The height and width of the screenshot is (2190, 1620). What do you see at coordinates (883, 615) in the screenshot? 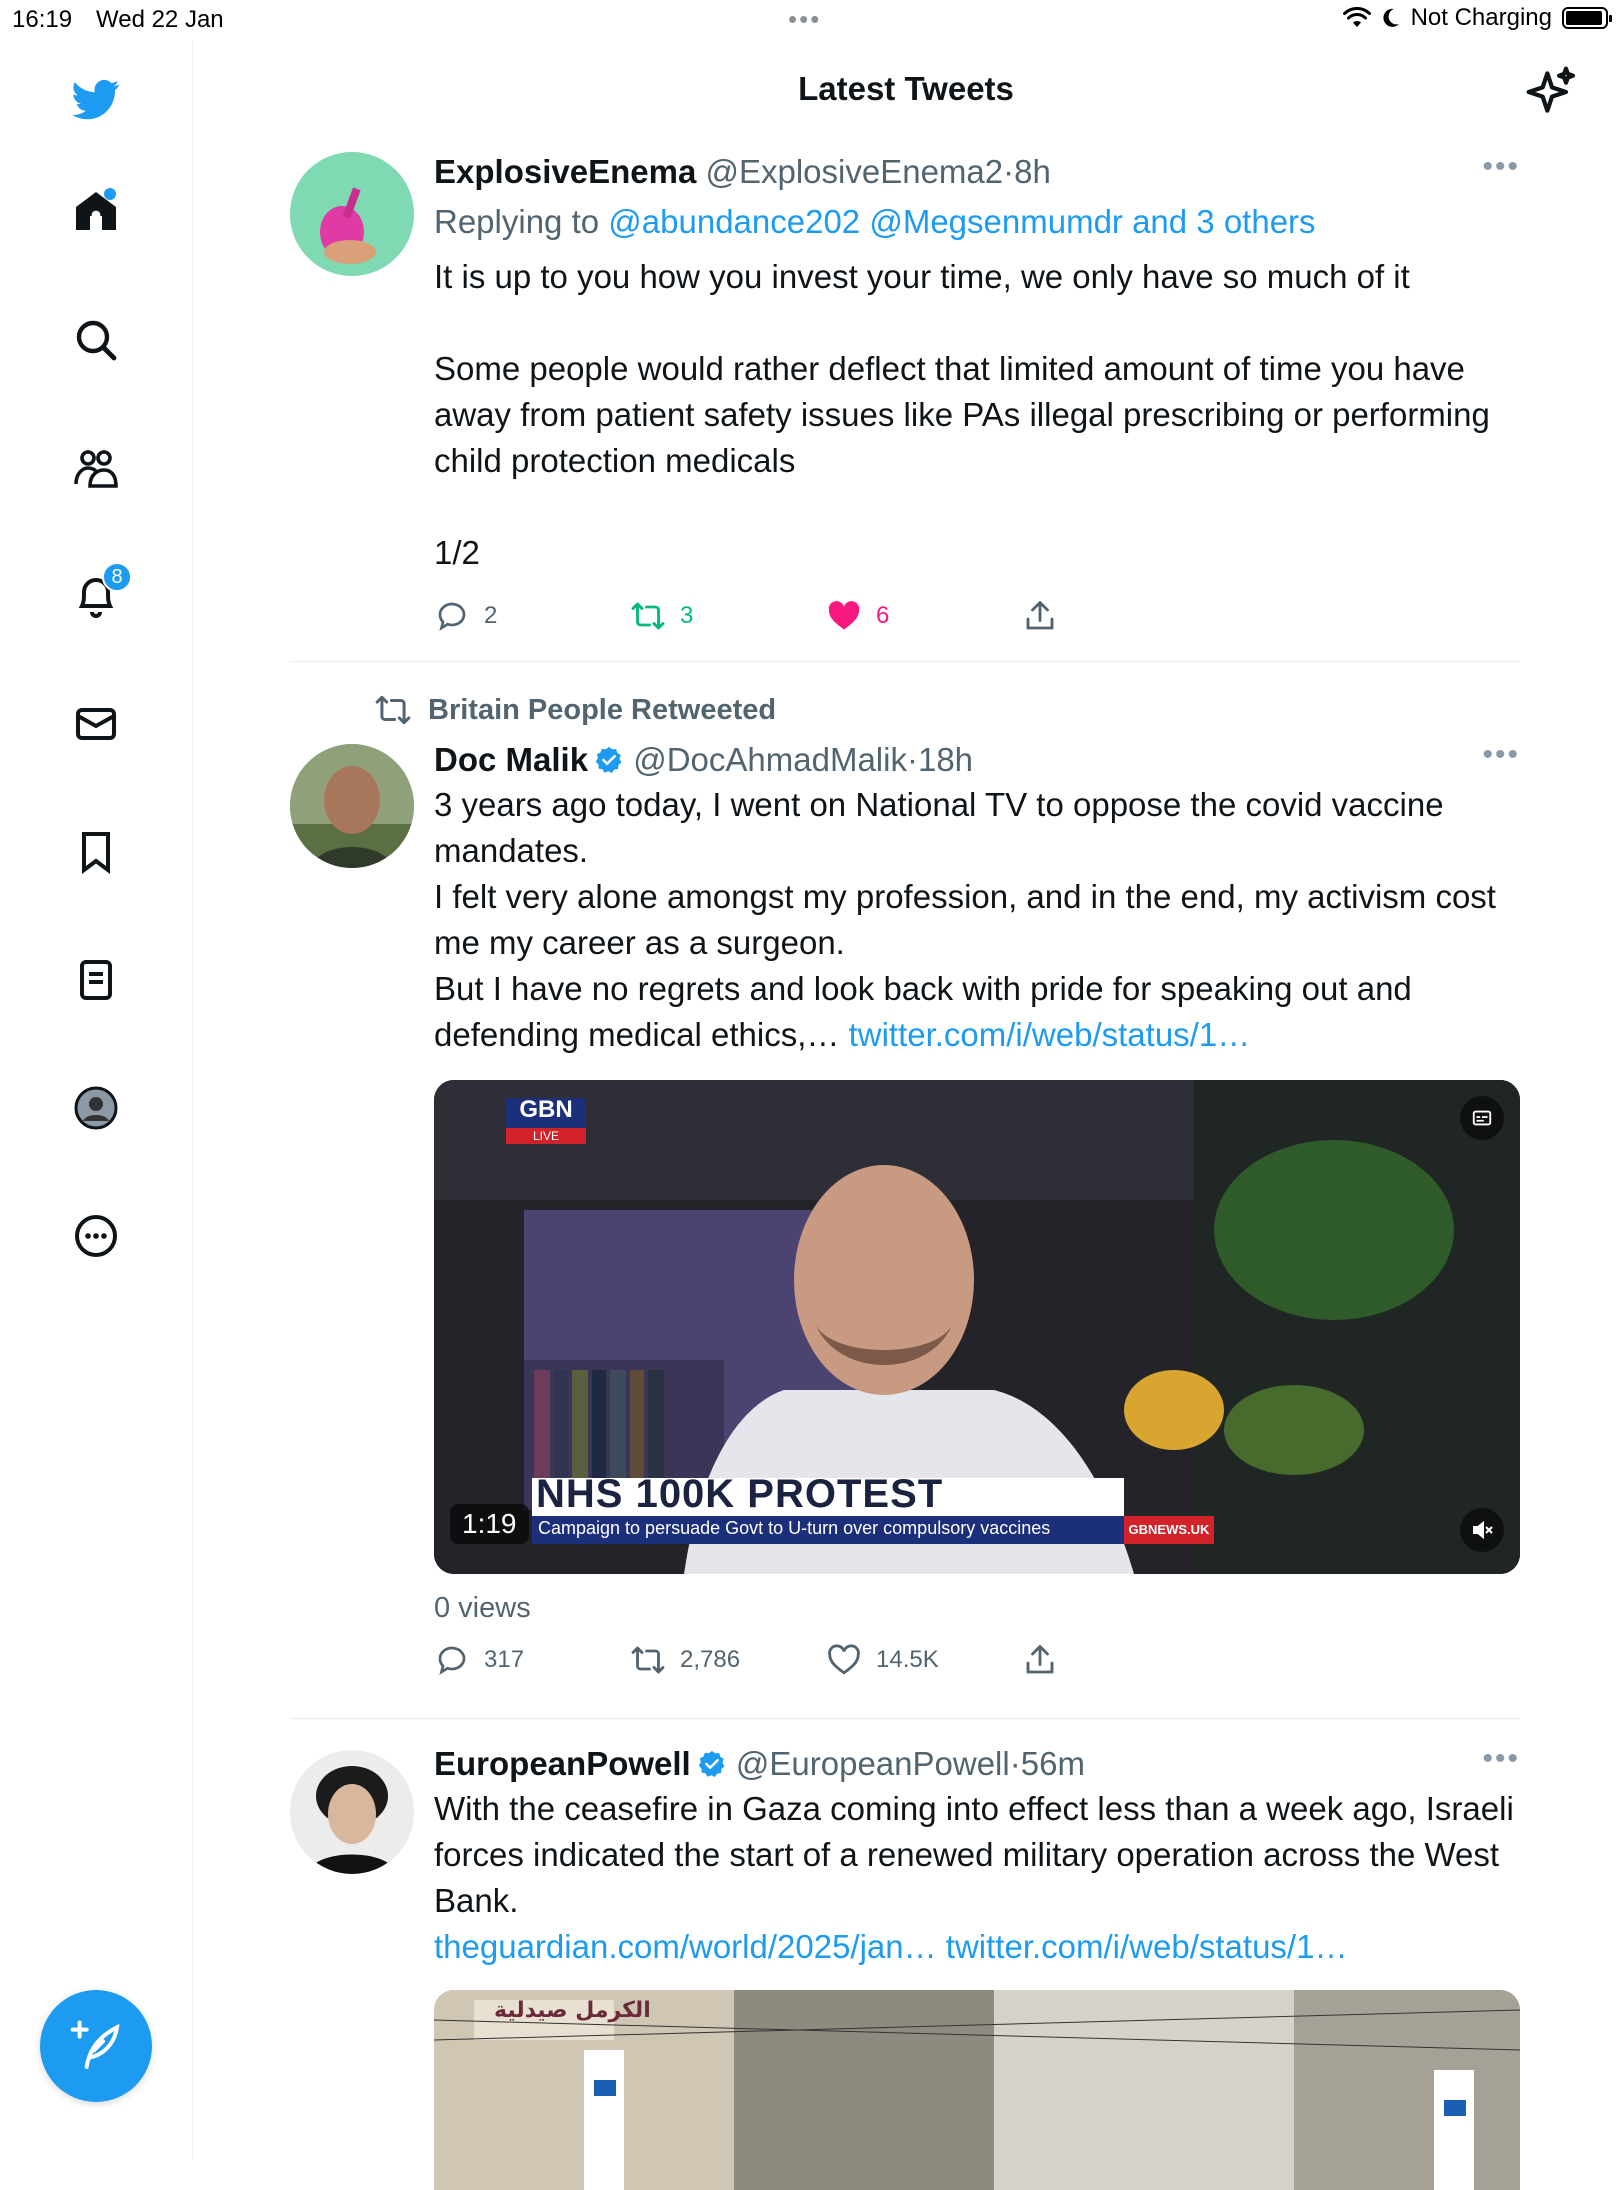
I see `like-count: 6` at bounding box center [883, 615].